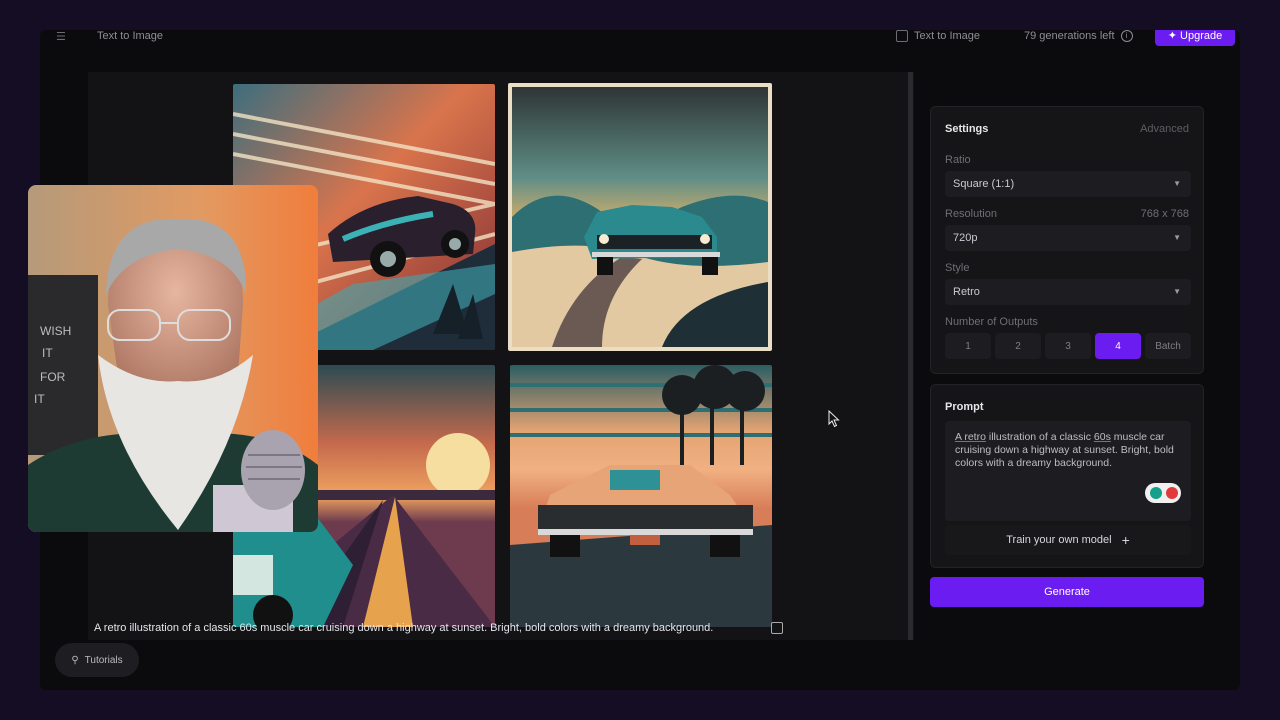  What do you see at coordinates (1125, 540) in the screenshot?
I see `plus-icon: +` at bounding box center [1125, 540].